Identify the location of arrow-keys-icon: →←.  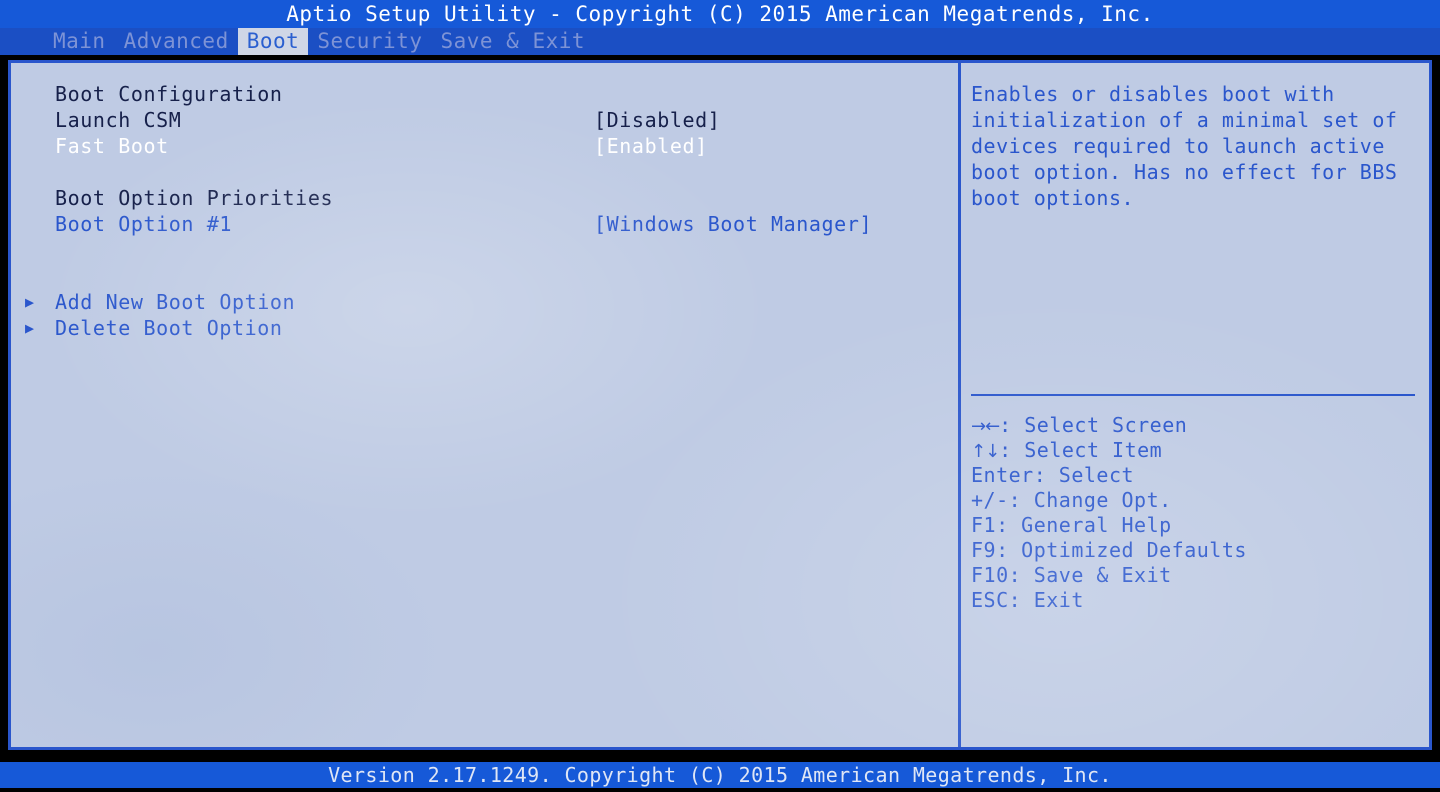
(985, 426).